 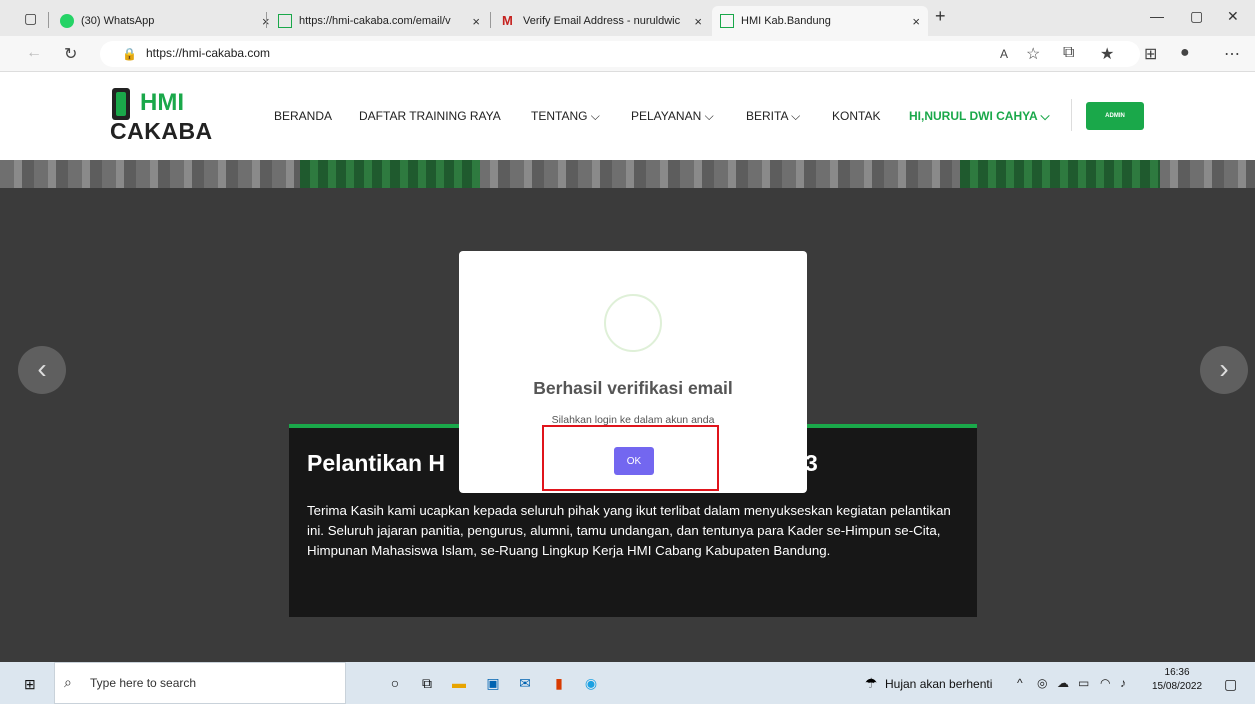 I want to click on next-slide-button: ›, so click(x=1224, y=370).